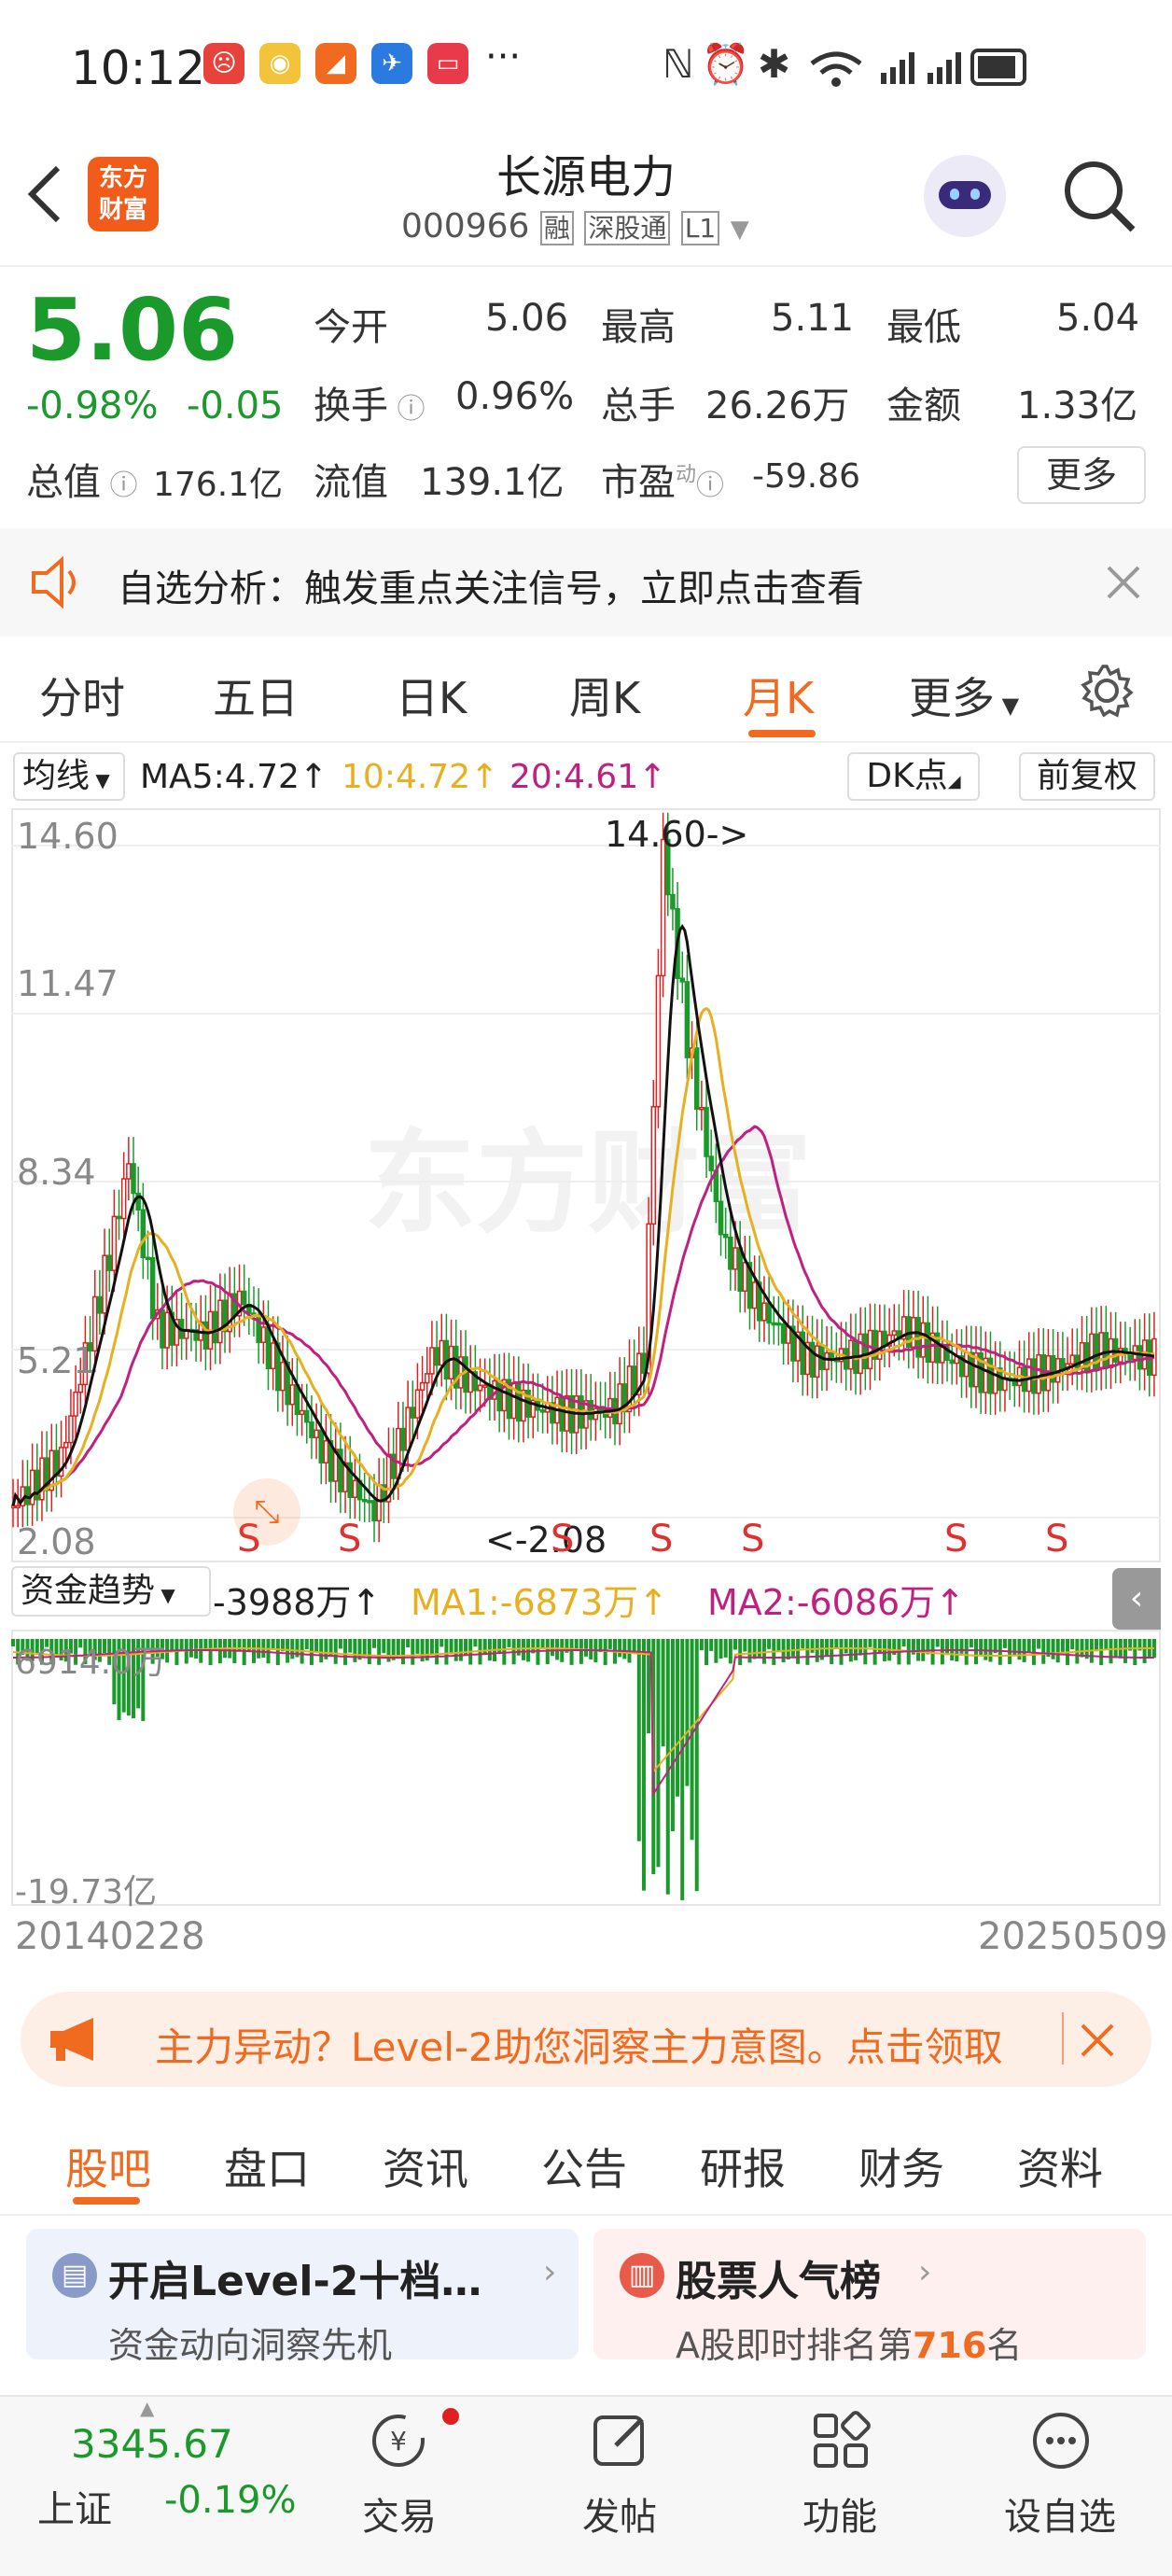  Describe the element at coordinates (1099, 196) in the screenshot. I see `search-icon` at that location.